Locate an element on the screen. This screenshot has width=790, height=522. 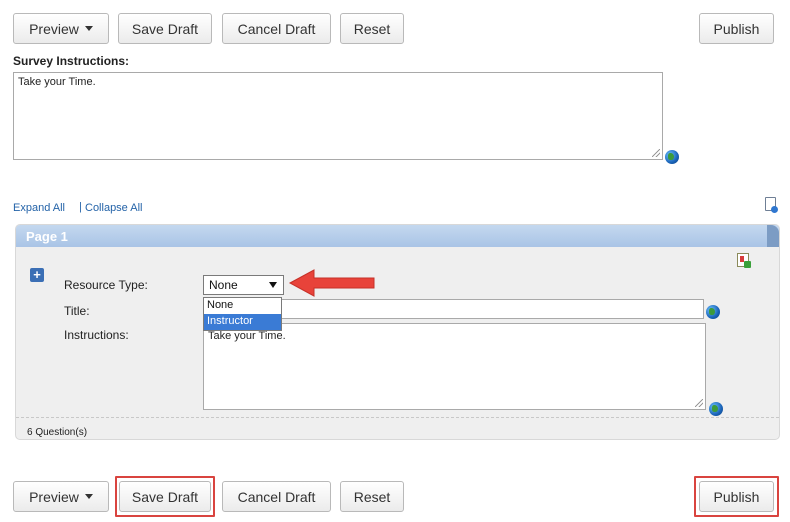
expand-all-link: Expand All is located at coordinates (39, 208).